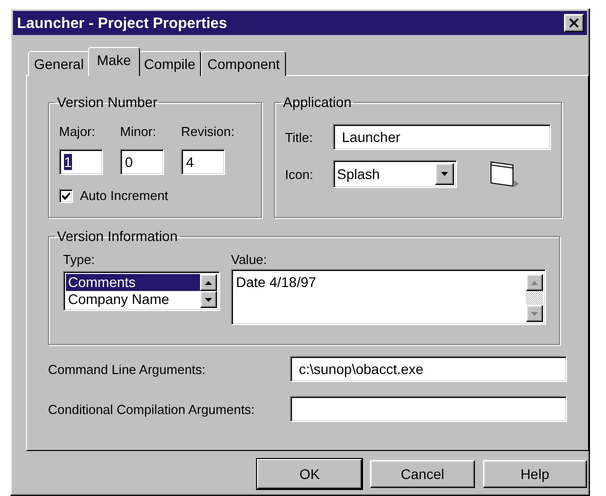  What do you see at coordinates (299, 174) in the screenshot?
I see `field-label: Icon:` at bounding box center [299, 174].